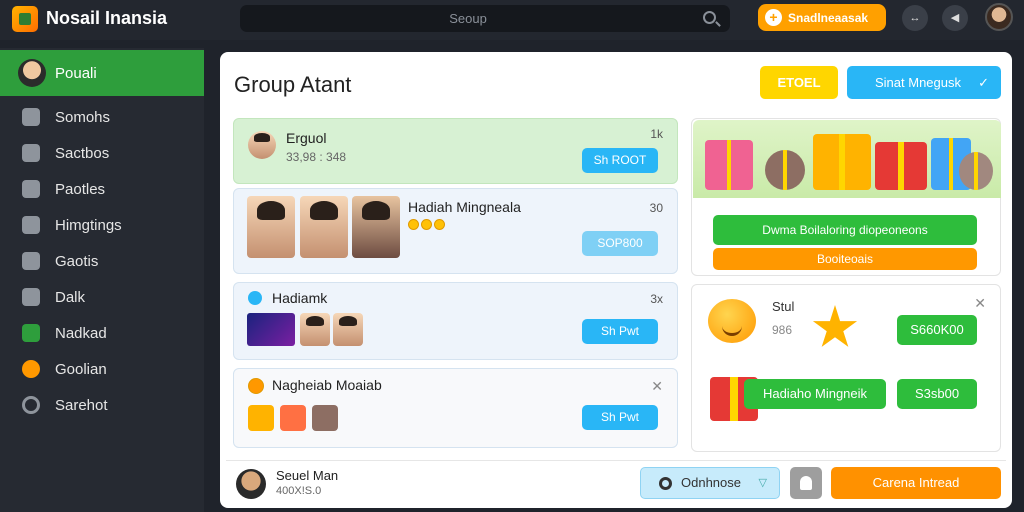 This screenshot has height=512, width=1024. I want to click on back-icon: ◀, so click(955, 18).